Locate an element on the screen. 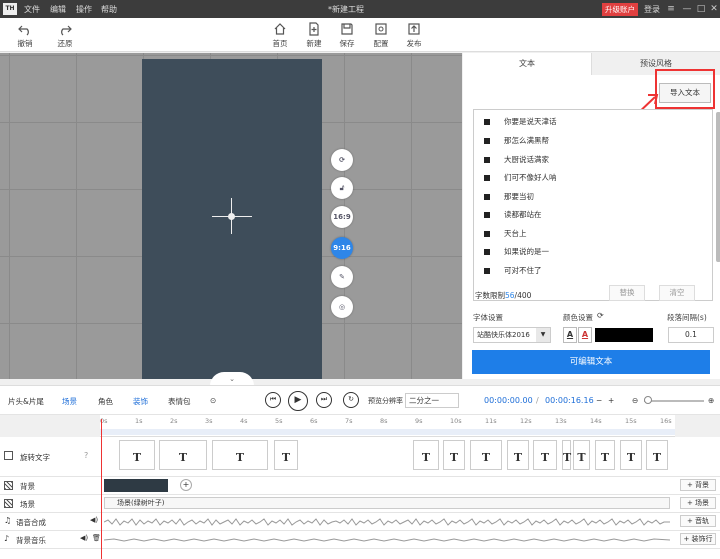 The image size is (720, 559). settings-button: 配置 is located at coordinates (381, 34).